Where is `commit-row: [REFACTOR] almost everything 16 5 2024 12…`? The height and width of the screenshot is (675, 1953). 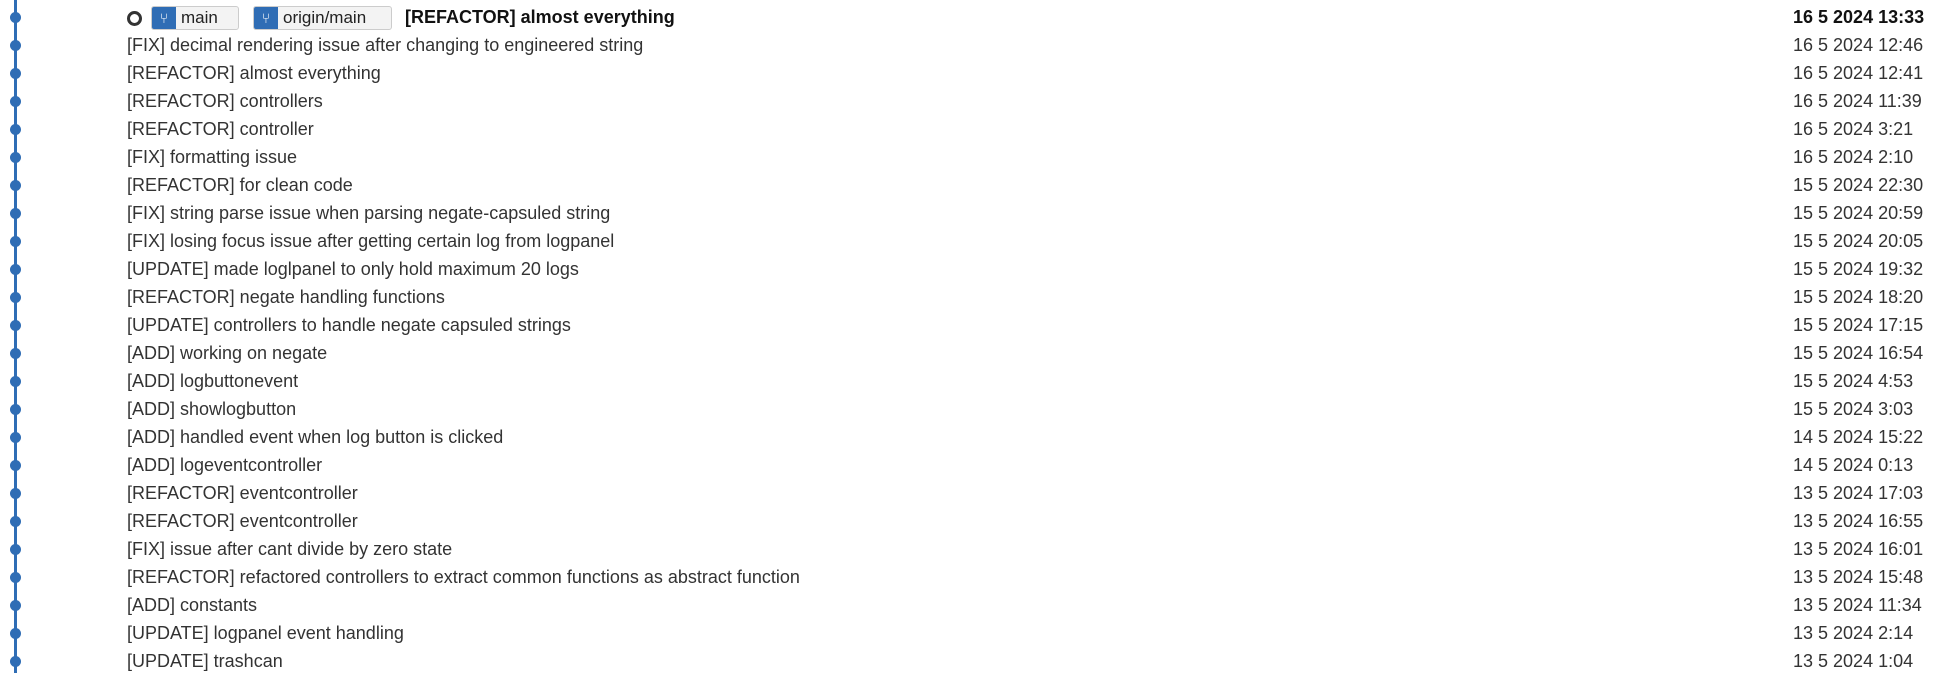
commit-row: [REFACTOR] almost everything 16 5 2024 12… is located at coordinates (976, 73).